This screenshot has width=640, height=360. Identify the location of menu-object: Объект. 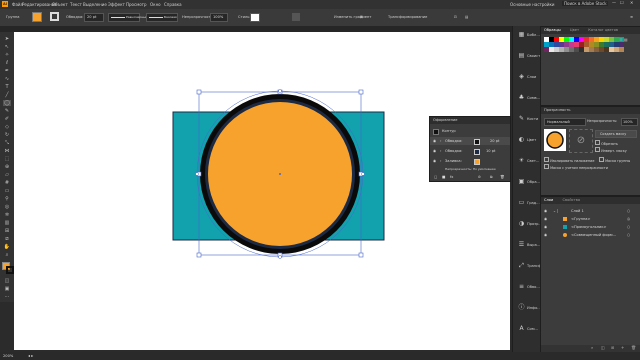
(60, 4).